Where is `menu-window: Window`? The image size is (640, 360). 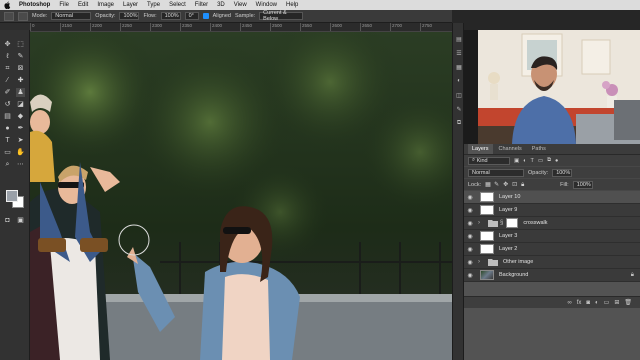
menu-window: Window is located at coordinates (266, 5).